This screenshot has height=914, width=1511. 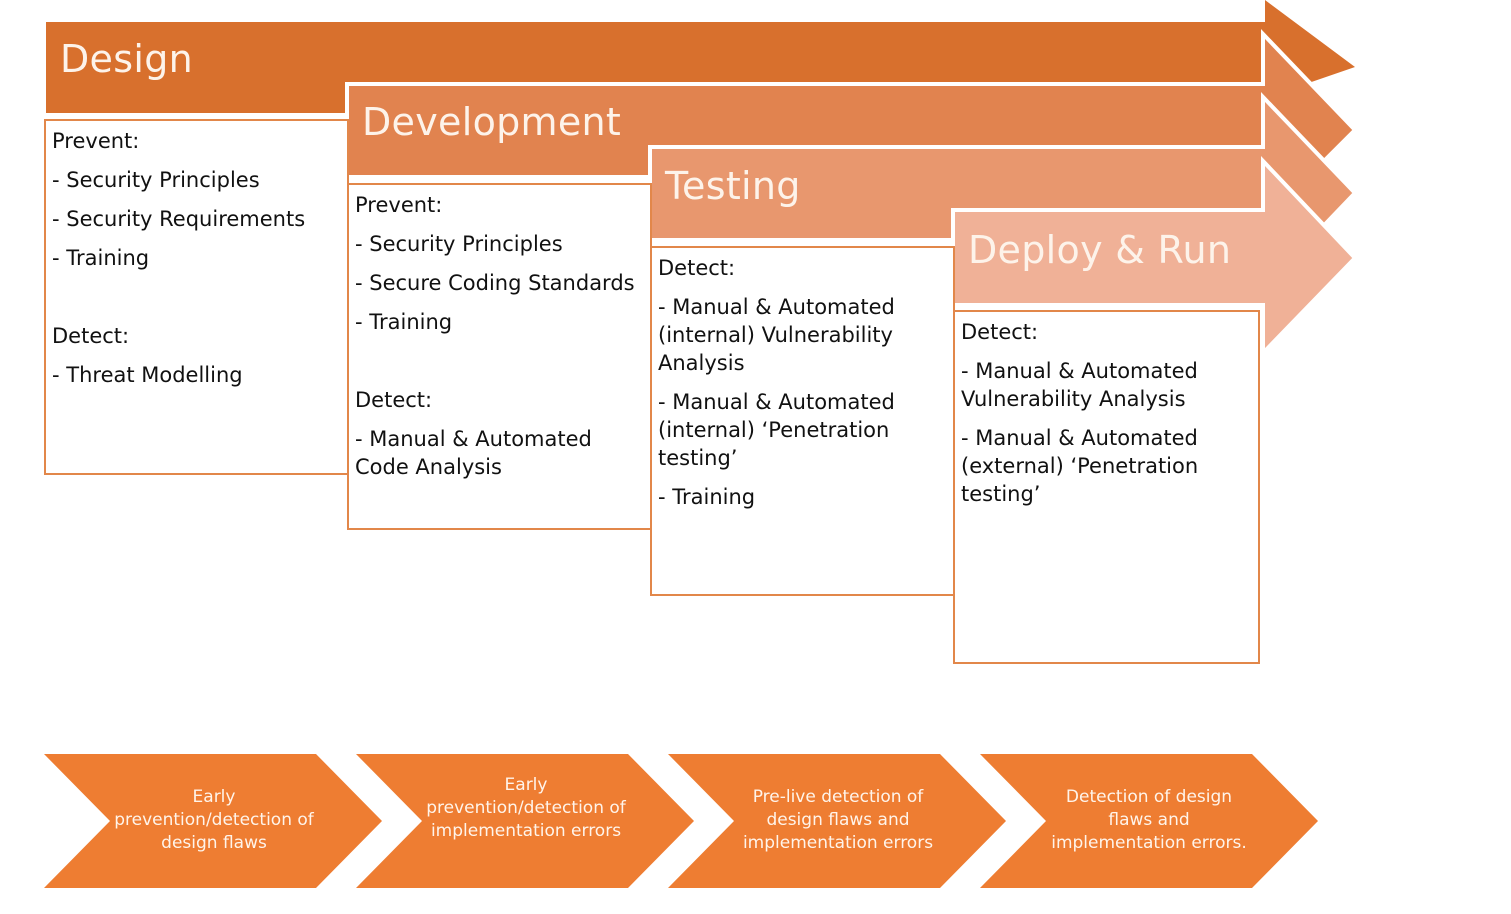 What do you see at coordinates (1100, 250) in the screenshot?
I see `stage-title-deploy: Deploy & Run` at bounding box center [1100, 250].